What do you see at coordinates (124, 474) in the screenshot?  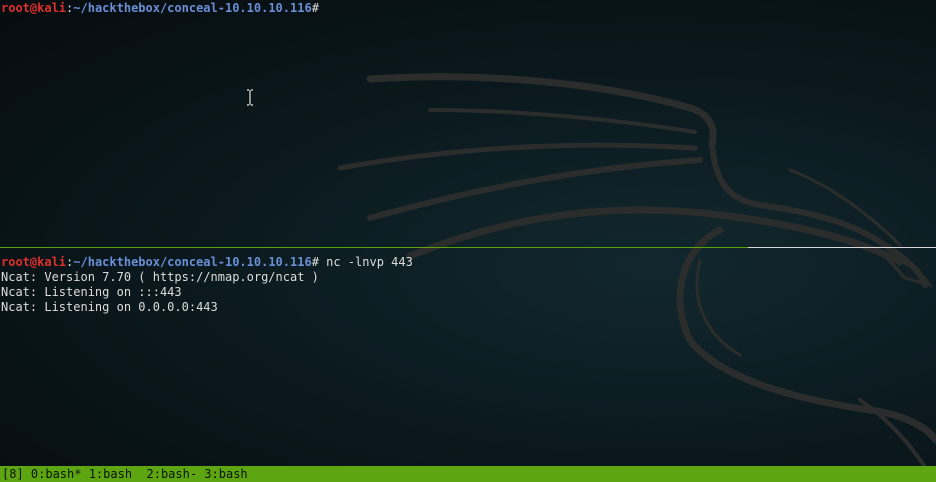 I see `tmux-window-list: [8] 0:bash* 1:bash 2:bash- 3:bash` at bounding box center [124, 474].